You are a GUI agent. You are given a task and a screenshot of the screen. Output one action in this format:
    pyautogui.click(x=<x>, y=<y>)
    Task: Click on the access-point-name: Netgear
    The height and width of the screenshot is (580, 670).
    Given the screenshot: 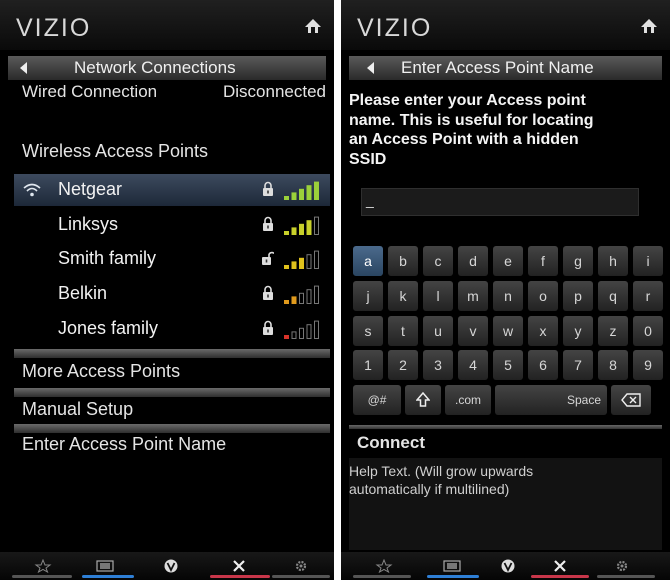 What is the action you would take?
    pyautogui.click(x=90, y=189)
    